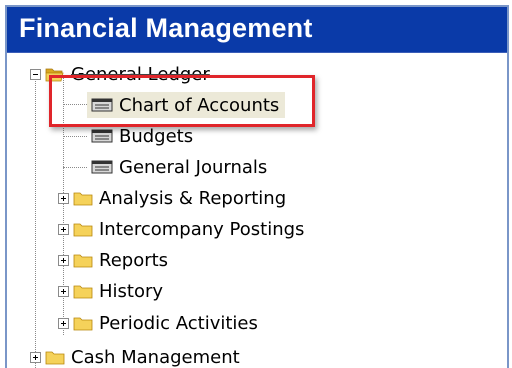  I want to click on tree-node-label: Analysis & Reporting, so click(193, 198).